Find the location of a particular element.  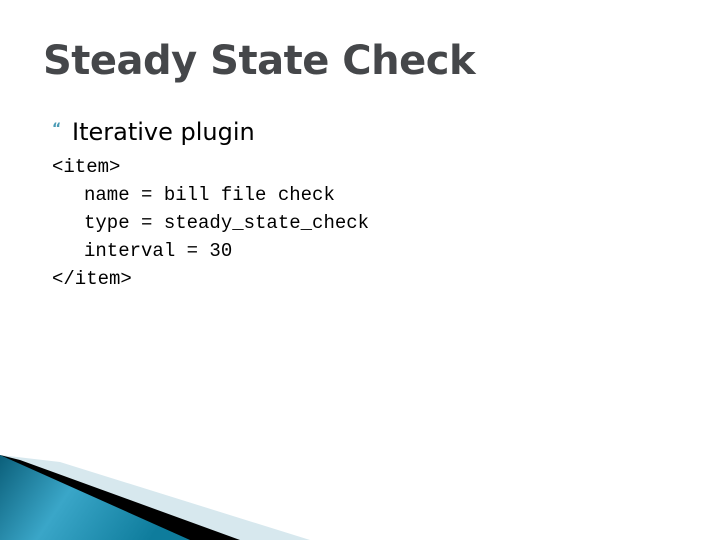

decorative-wave is located at coordinates (155, 497).